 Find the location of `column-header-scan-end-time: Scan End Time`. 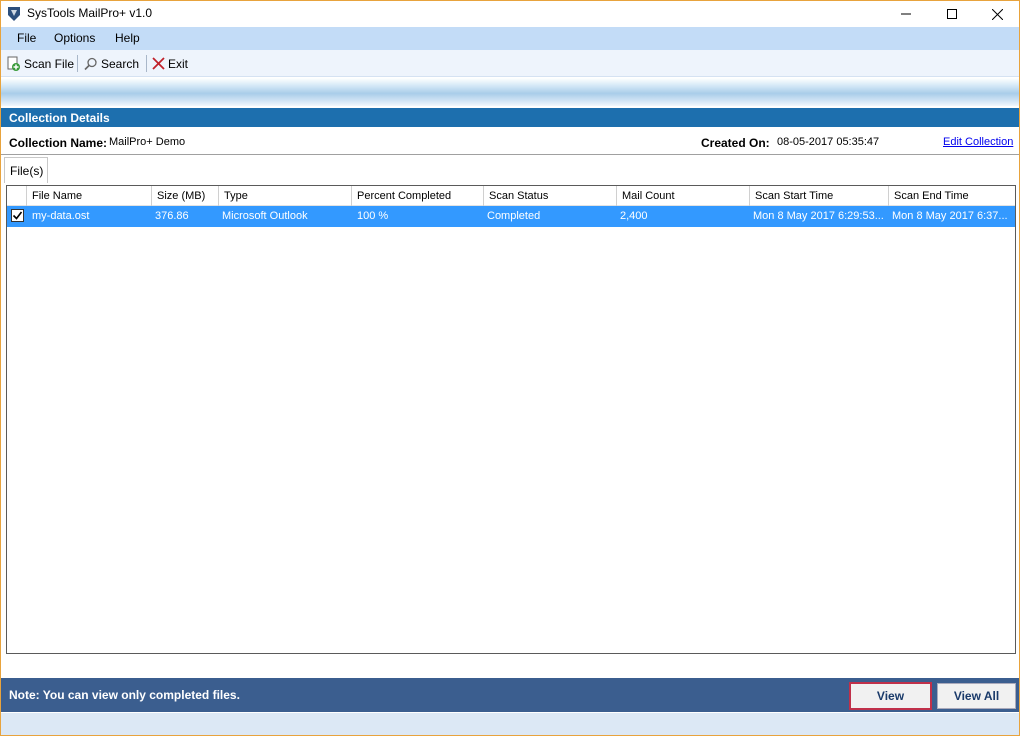

column-header-scan-end-time: Scan End Time is located at coordinates (952, 196).